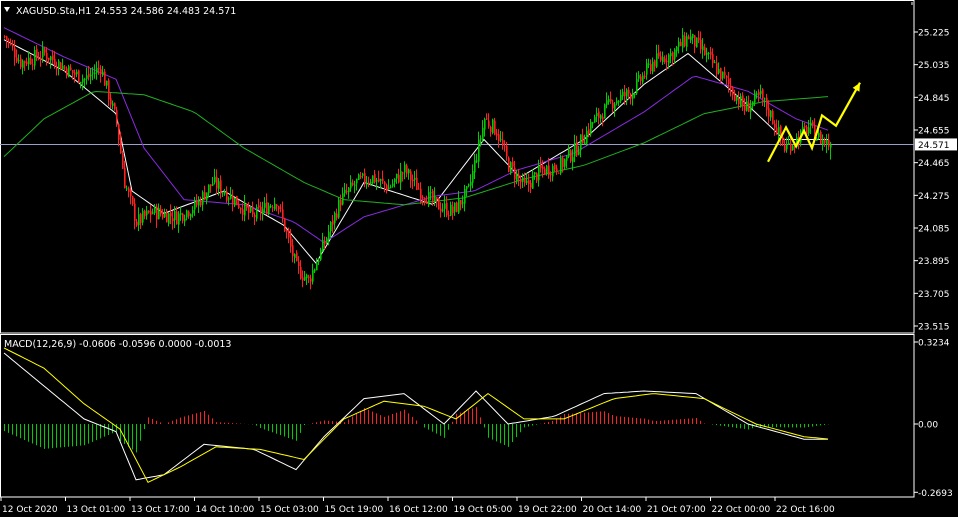  I want to click on scroll-marker, so click(913, 3).